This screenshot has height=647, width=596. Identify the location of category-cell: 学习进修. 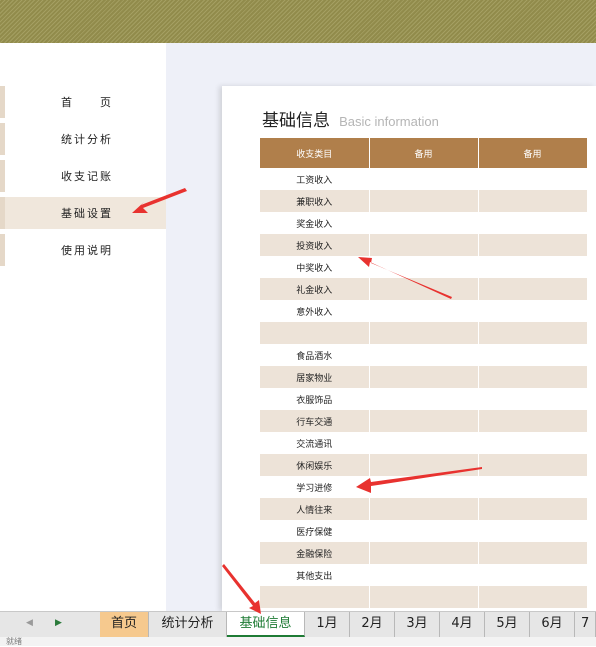
(315, 487).